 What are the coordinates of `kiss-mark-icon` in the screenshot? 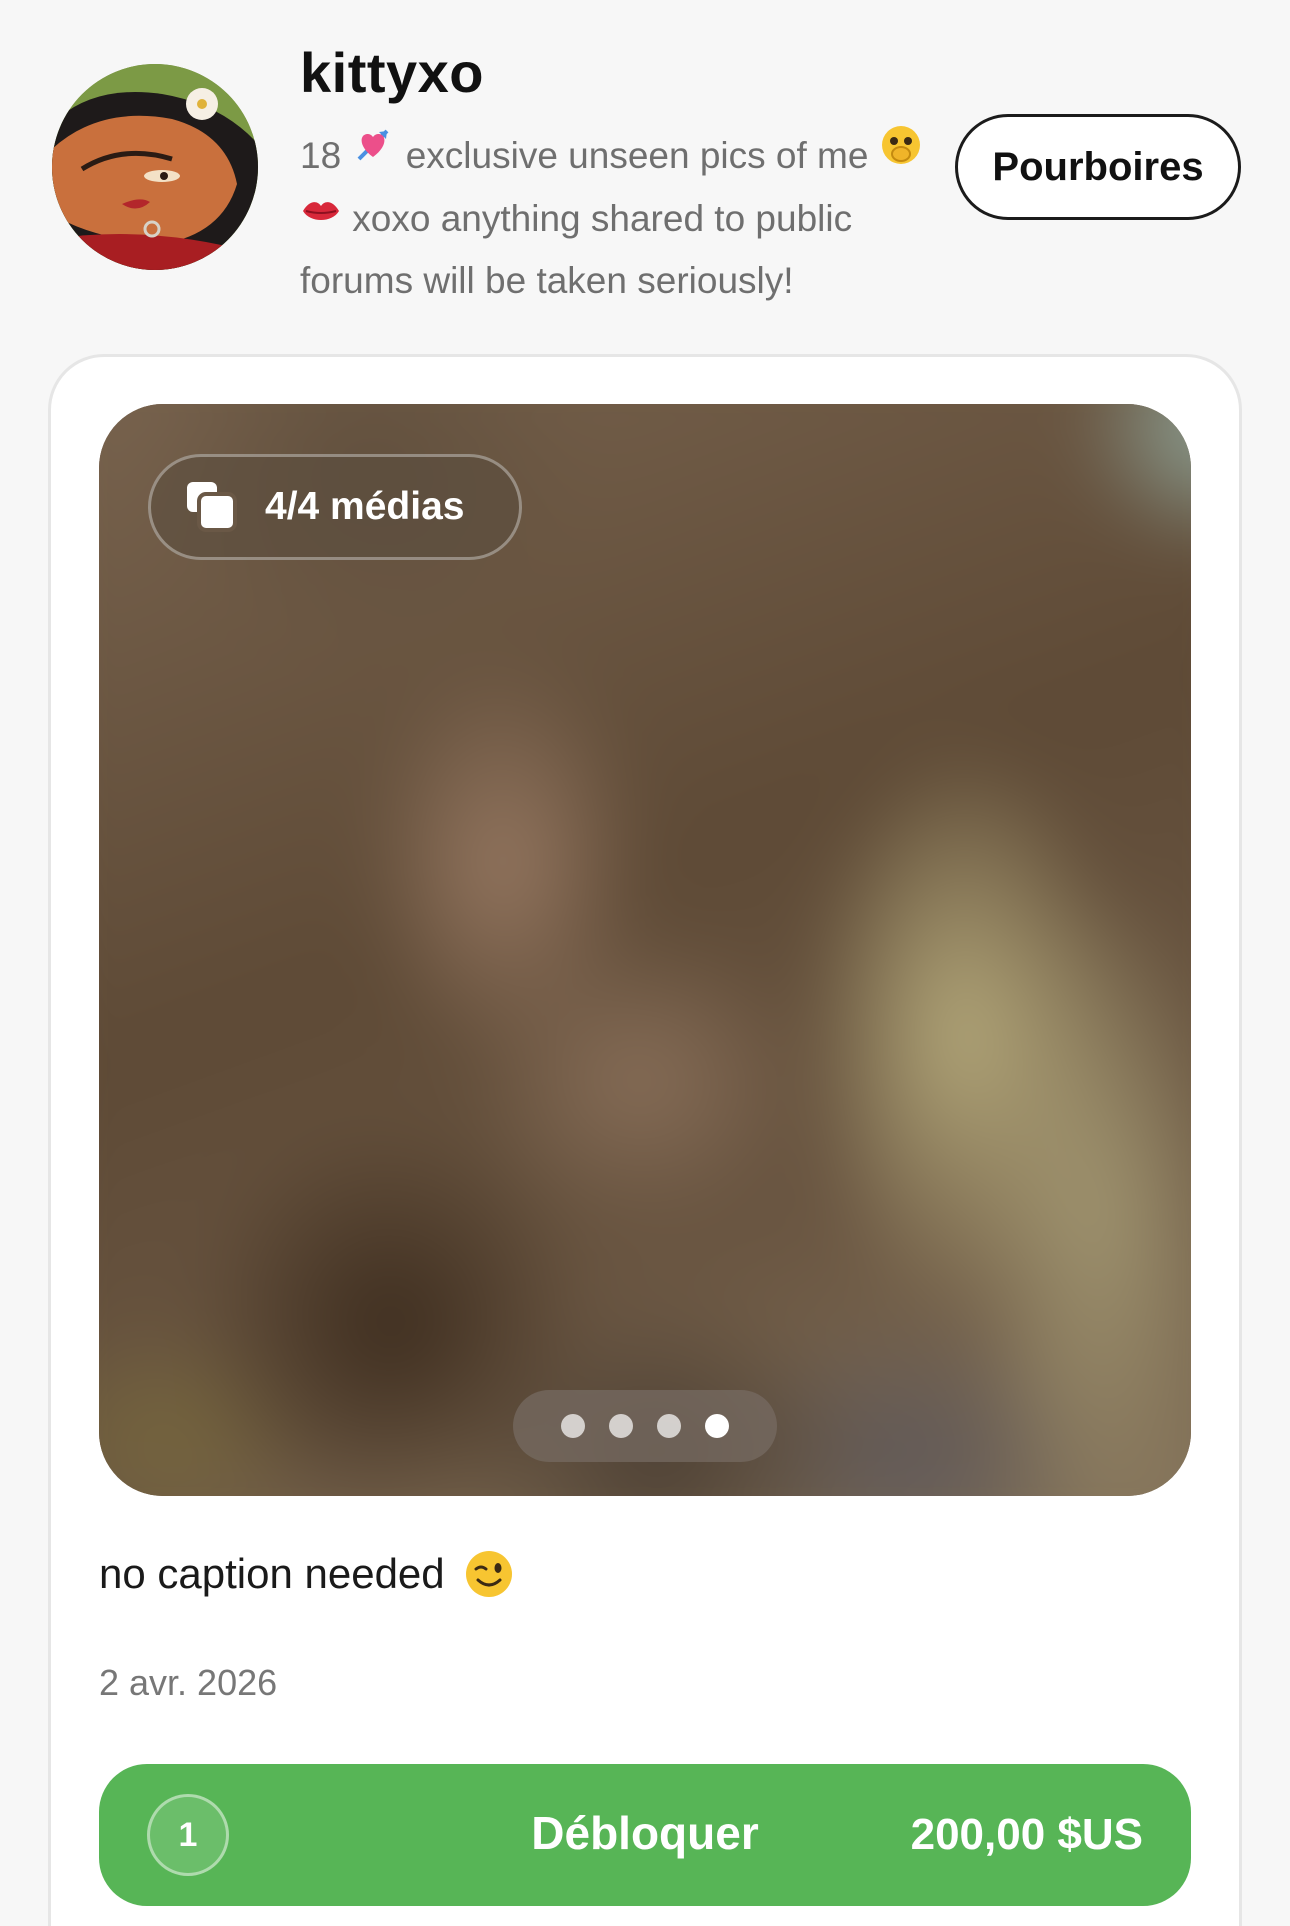 It's located at (321, 217).